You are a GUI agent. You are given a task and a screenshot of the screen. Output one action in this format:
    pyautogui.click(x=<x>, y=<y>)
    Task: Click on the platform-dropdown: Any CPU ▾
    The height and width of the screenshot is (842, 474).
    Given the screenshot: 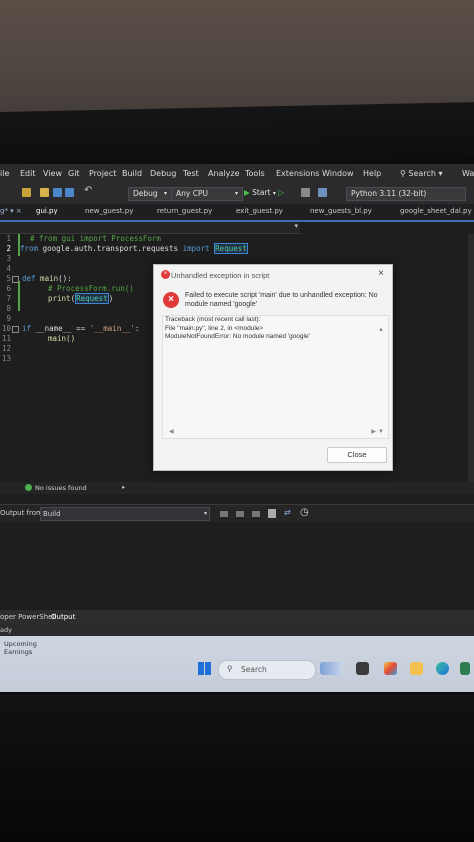 What is the action you would take?
    pyautogui.click(x=207, y=194)
    